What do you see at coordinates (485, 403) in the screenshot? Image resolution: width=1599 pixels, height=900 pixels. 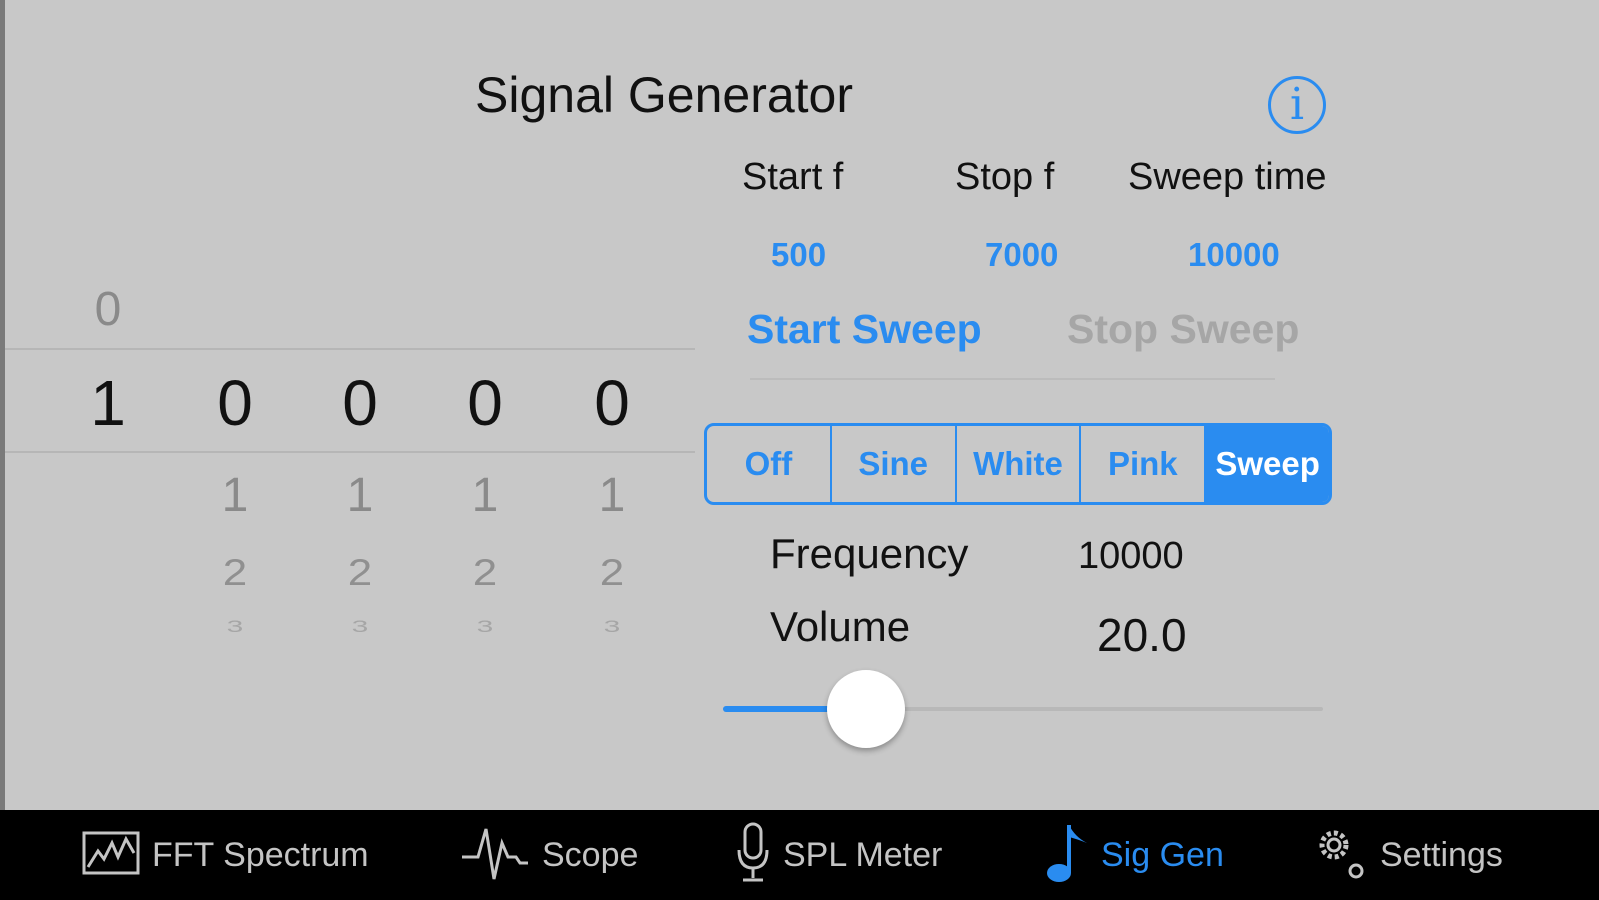 I see `picker-col4-selected: 0` at bounding box center [485, 403].